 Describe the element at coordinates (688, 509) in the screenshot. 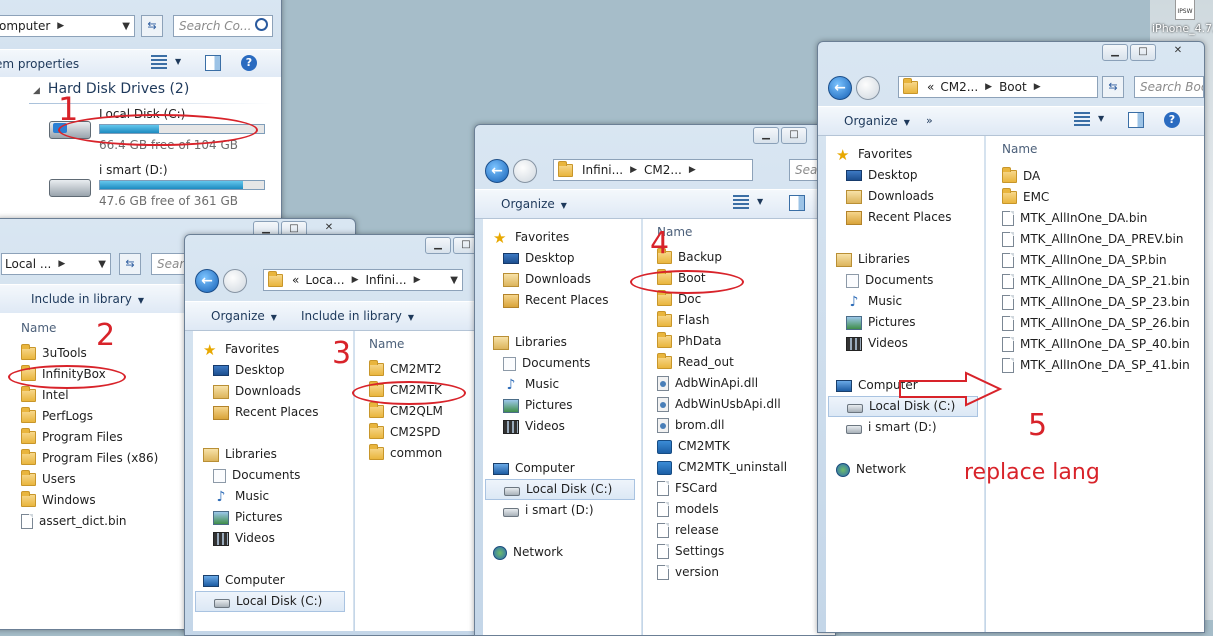

I see `file-list-item: models` at that location.